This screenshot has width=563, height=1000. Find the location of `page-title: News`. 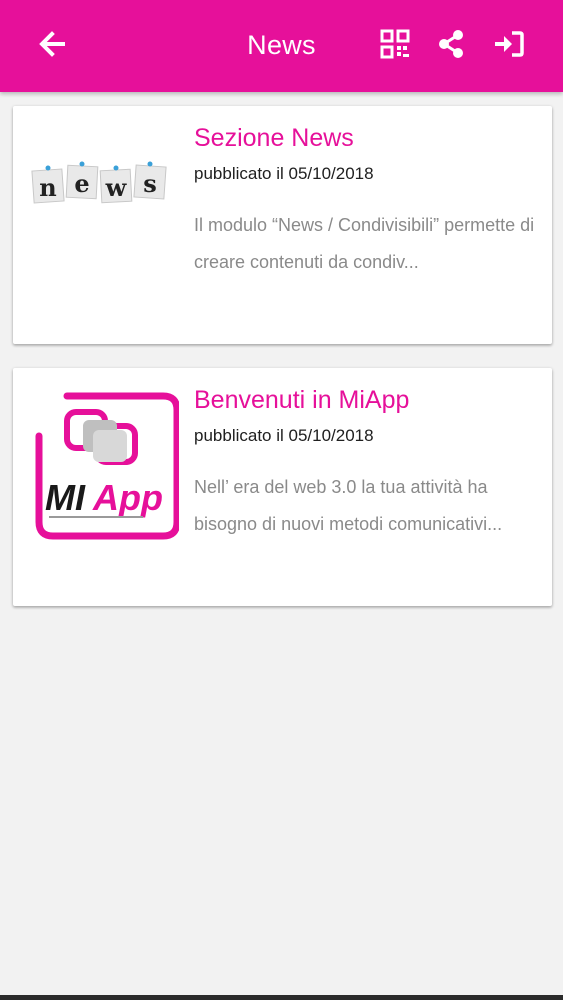

page-title: News is located at coordinates (281, 45).